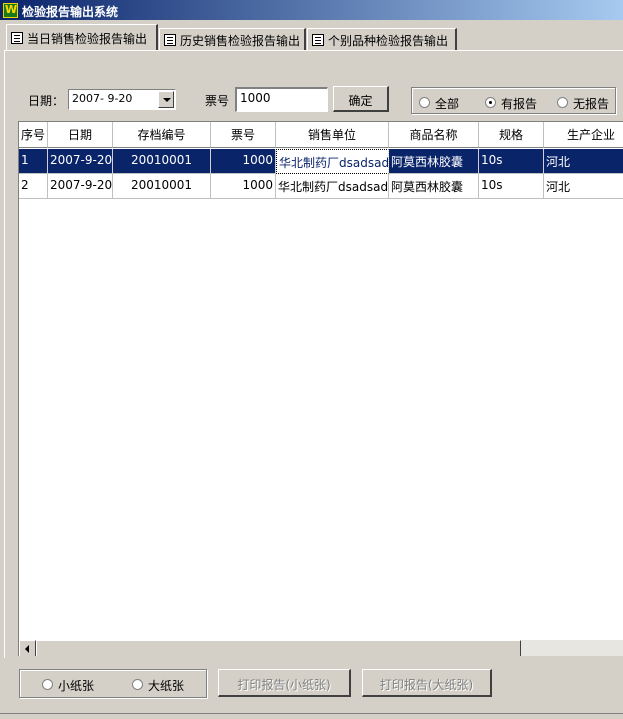 The height and width of the screenshot is (719, 623). Describe the element at coordinates (76, 686) in the screenshot. I see `radio-label: 小纸张` at that location.